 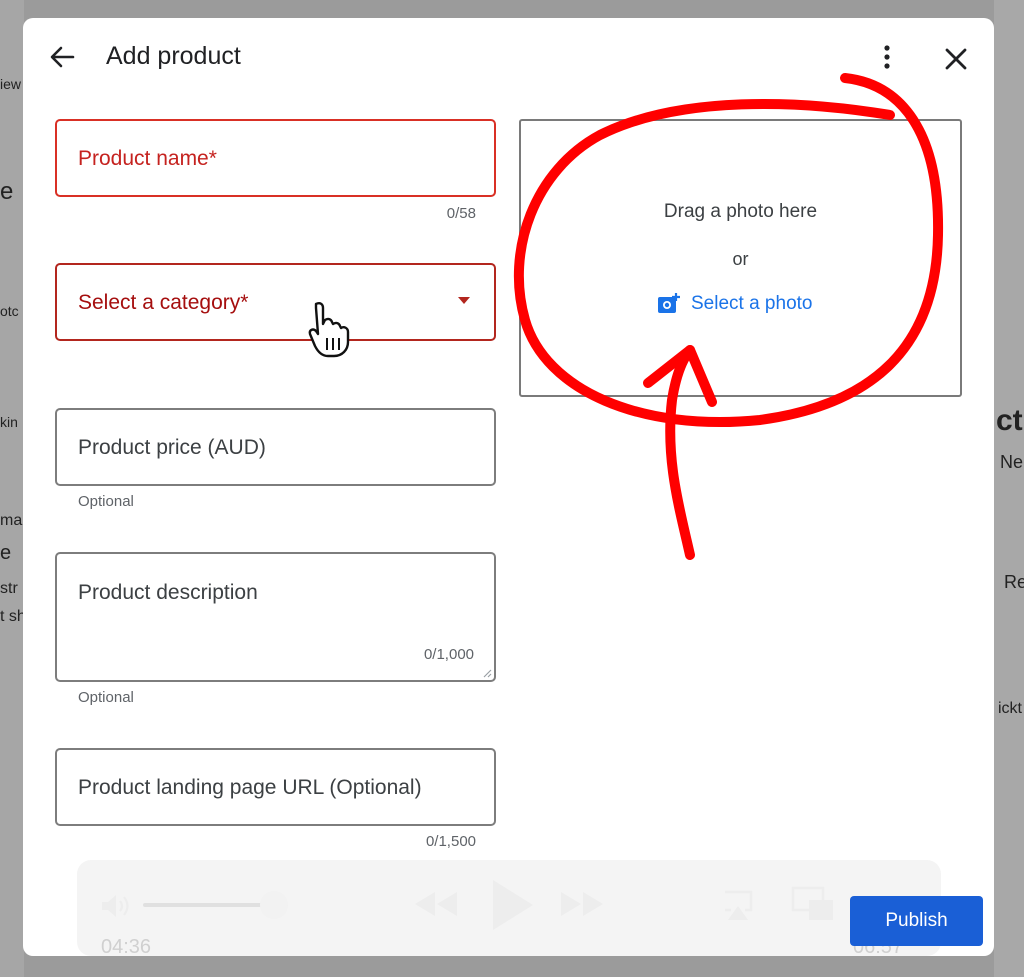 What do you see at coordinates (275, 617) in the screenshot?
I see `product-description-field: Product description 0/1,000` at bounding box center [275, 617].